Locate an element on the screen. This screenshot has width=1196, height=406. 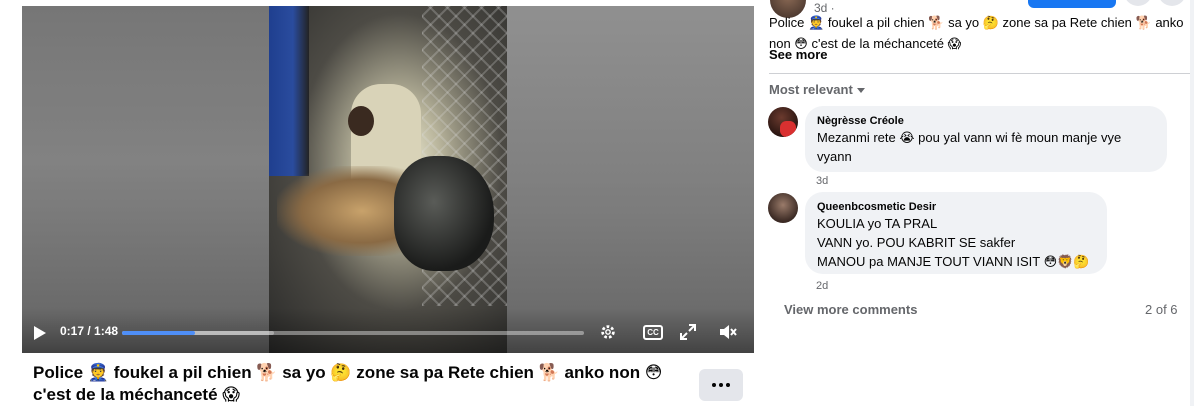
video-controls: 0:17 / 1:48 CC is located at coordinates (388, 330).